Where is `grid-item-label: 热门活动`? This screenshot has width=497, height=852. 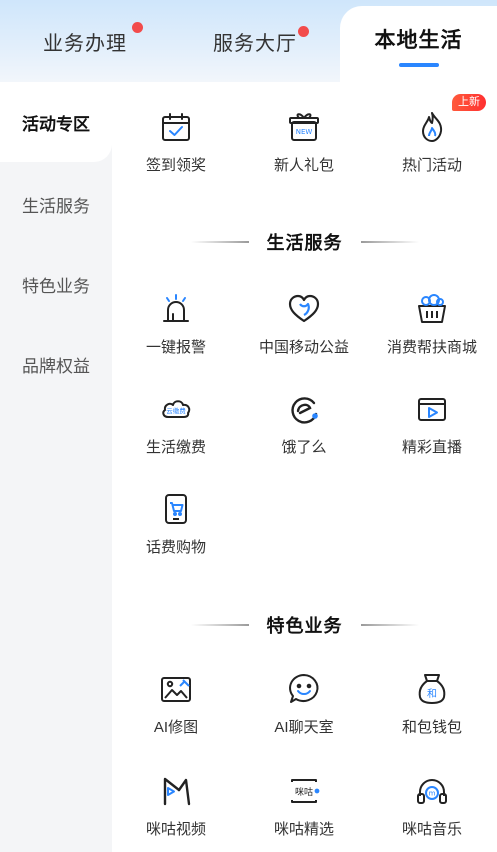
grid-item-label: 热门活动 is located at coordinates (431, 165).